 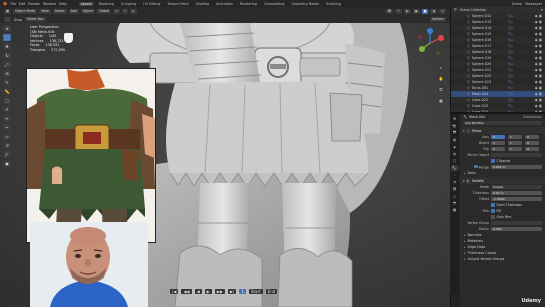 What do you see at coordinates (7, 100) in the screenshot?
I see `add-cube-tool-icon: ◻` at bounding box center [7, 100].